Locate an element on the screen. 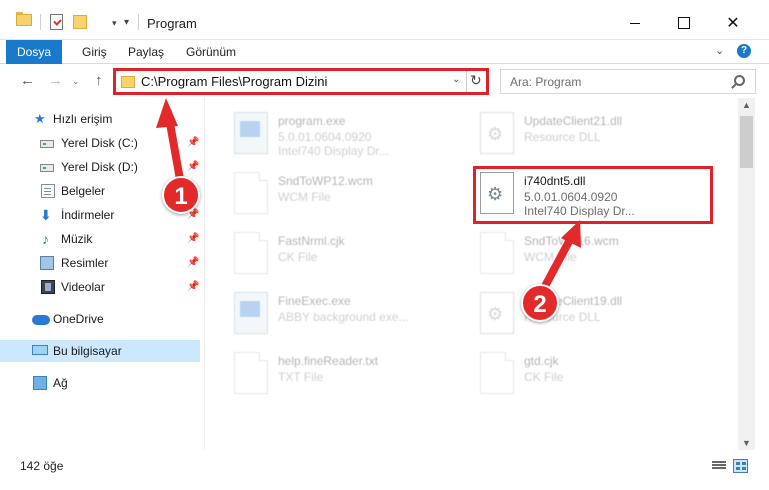 Image resolution: width=769 pixels, height=490 pixels. file-name: gtd.cjk is located at coordinates (541, 361).